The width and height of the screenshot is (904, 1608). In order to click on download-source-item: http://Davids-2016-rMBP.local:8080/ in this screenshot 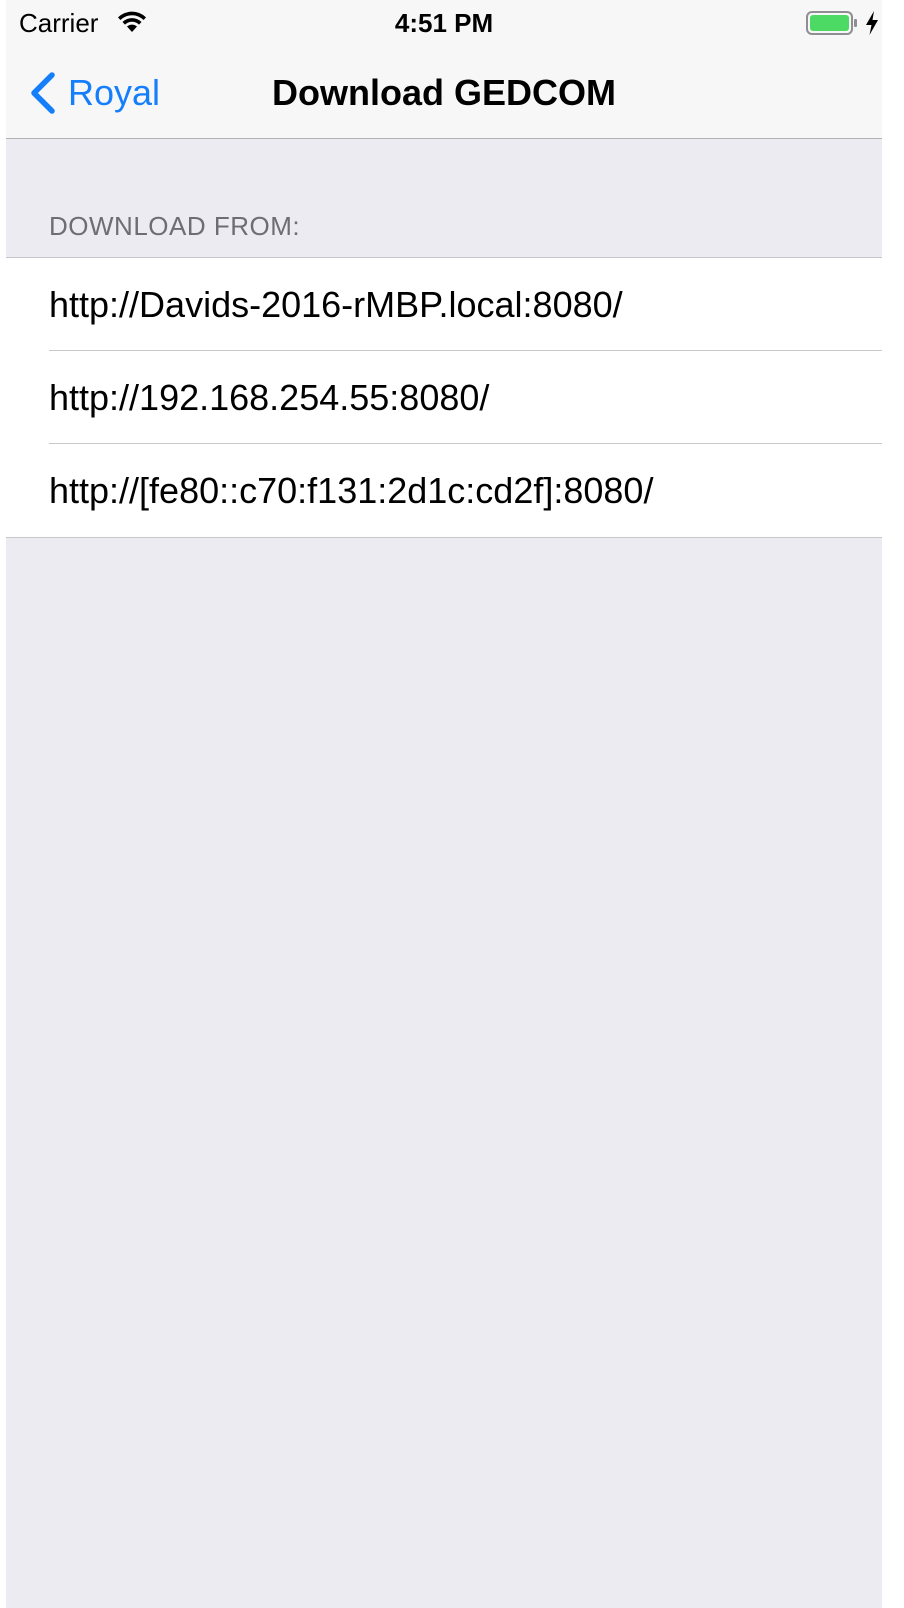, I will do `click(444, 304)`.